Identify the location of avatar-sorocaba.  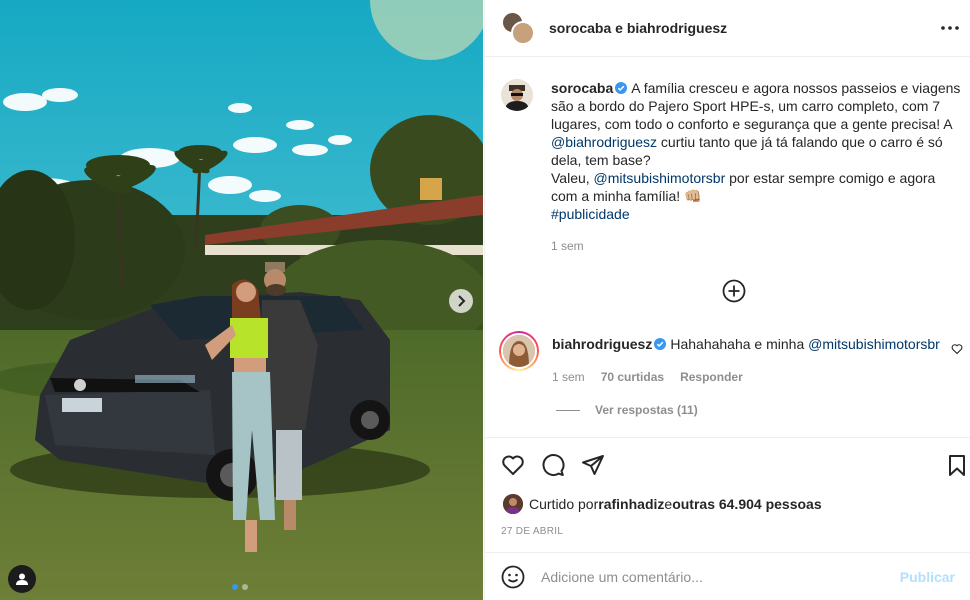
(517, 95).